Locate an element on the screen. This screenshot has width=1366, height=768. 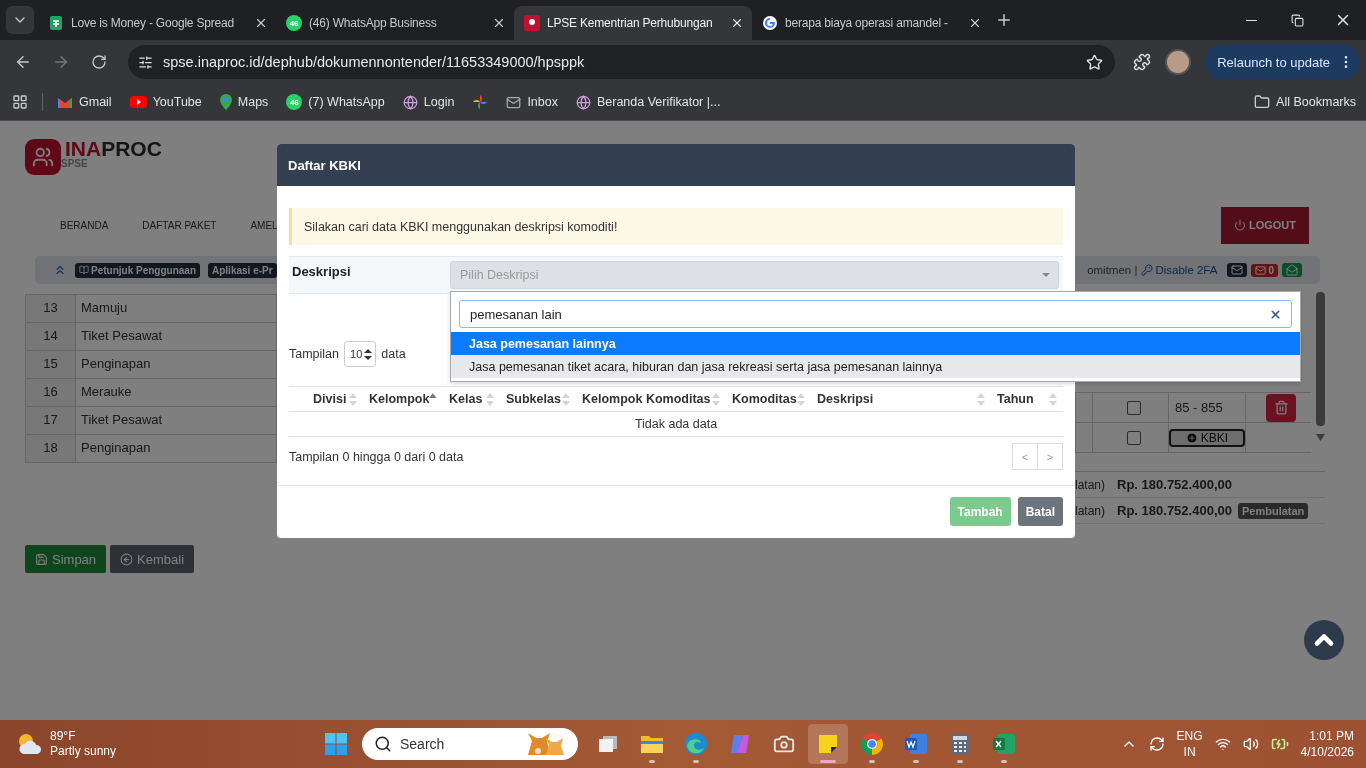
calculator-icon is located at coordinates (960, 744).